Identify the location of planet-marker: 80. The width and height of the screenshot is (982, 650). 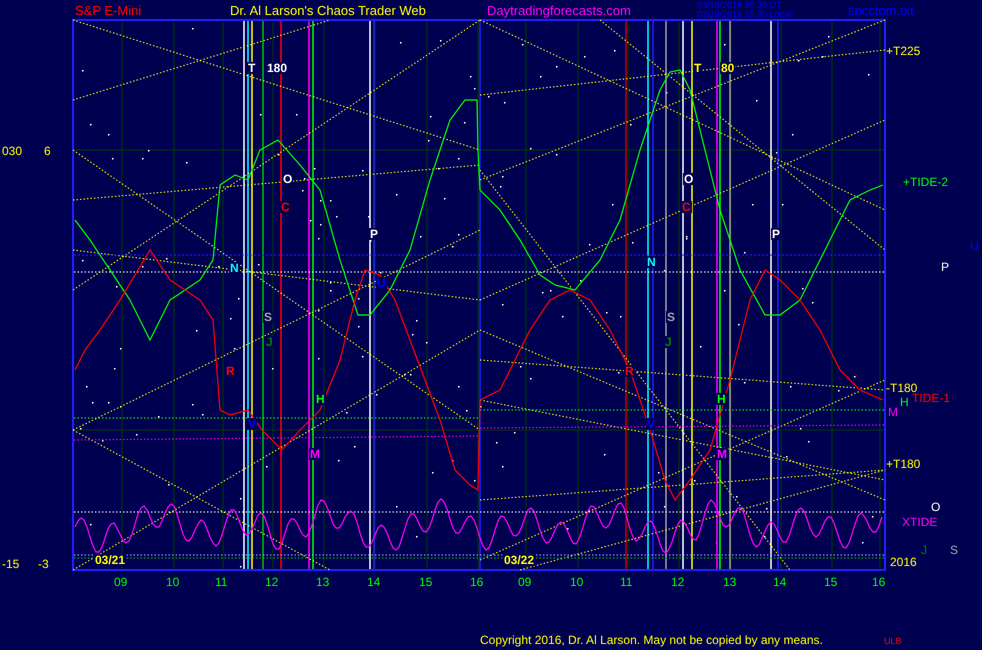
(728, 68).